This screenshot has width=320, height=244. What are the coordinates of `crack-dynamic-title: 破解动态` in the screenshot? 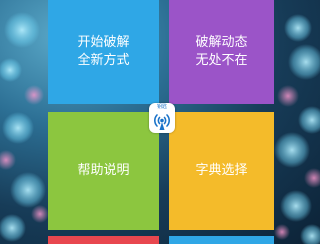 It's located at (221, 42).